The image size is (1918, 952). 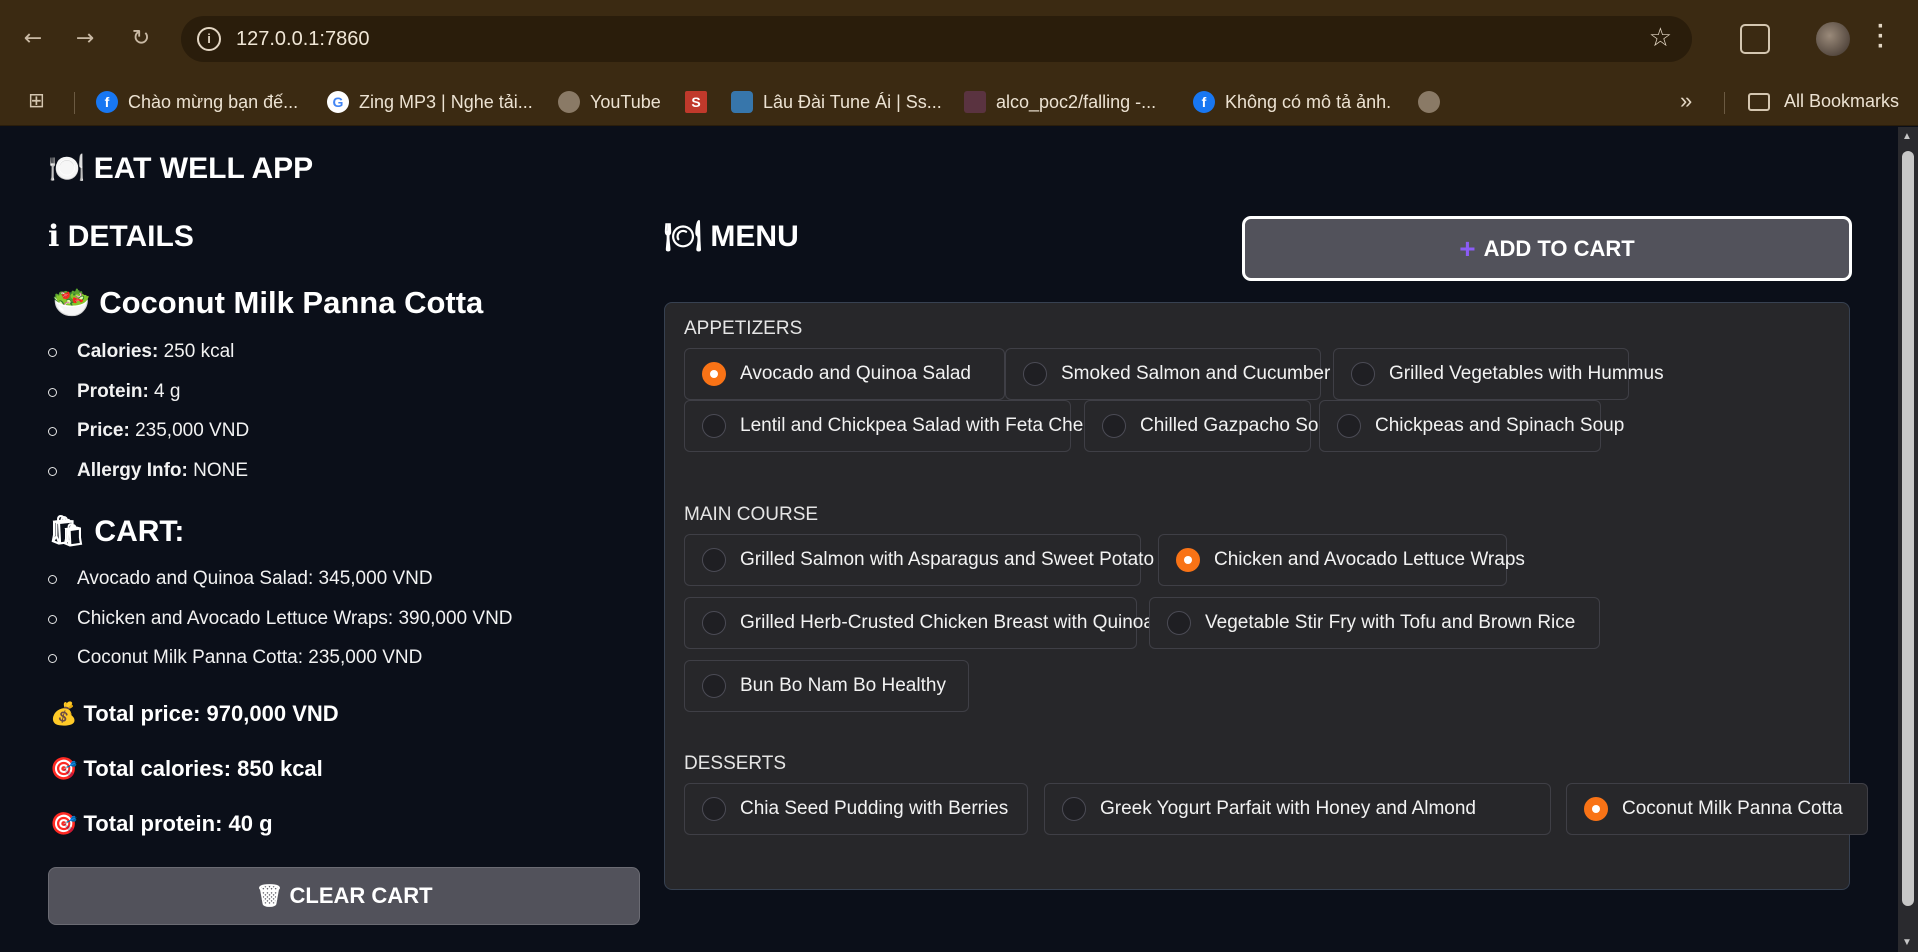 I want to click on option-label: Grilled Vegetables with Hummus, so click(x=1526, y=373).